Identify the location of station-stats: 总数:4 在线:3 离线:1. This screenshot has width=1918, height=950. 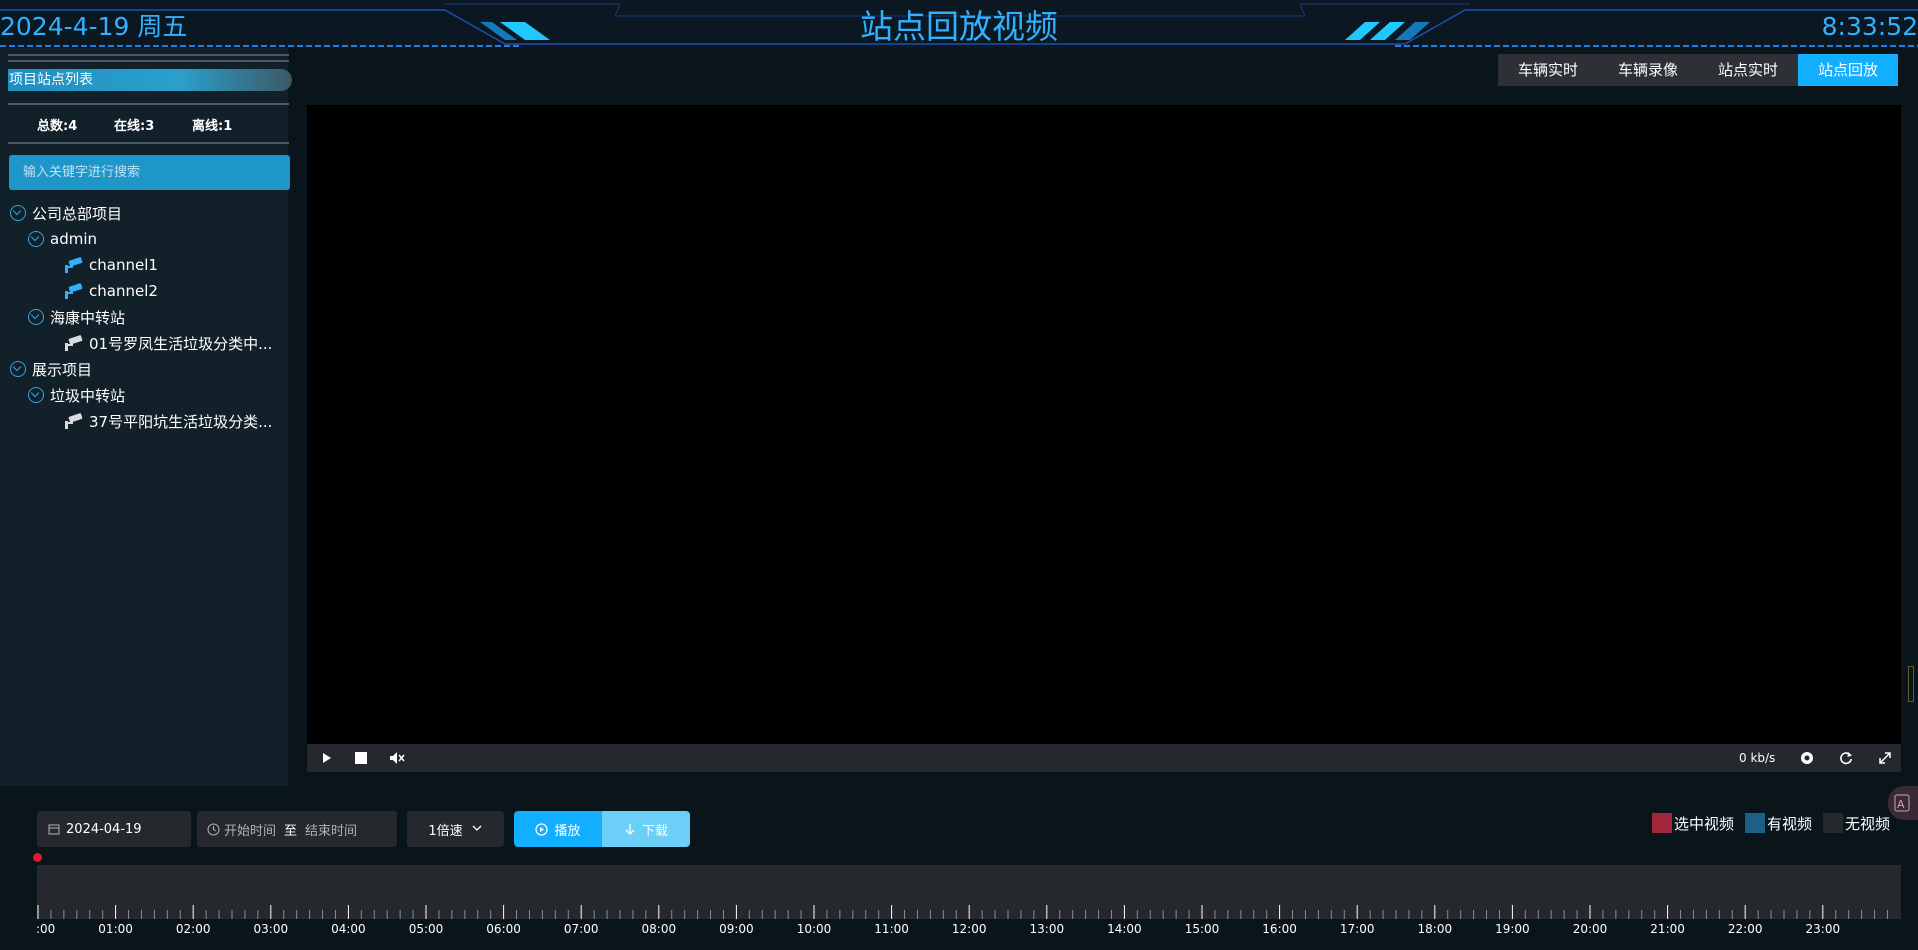
(144, 127).